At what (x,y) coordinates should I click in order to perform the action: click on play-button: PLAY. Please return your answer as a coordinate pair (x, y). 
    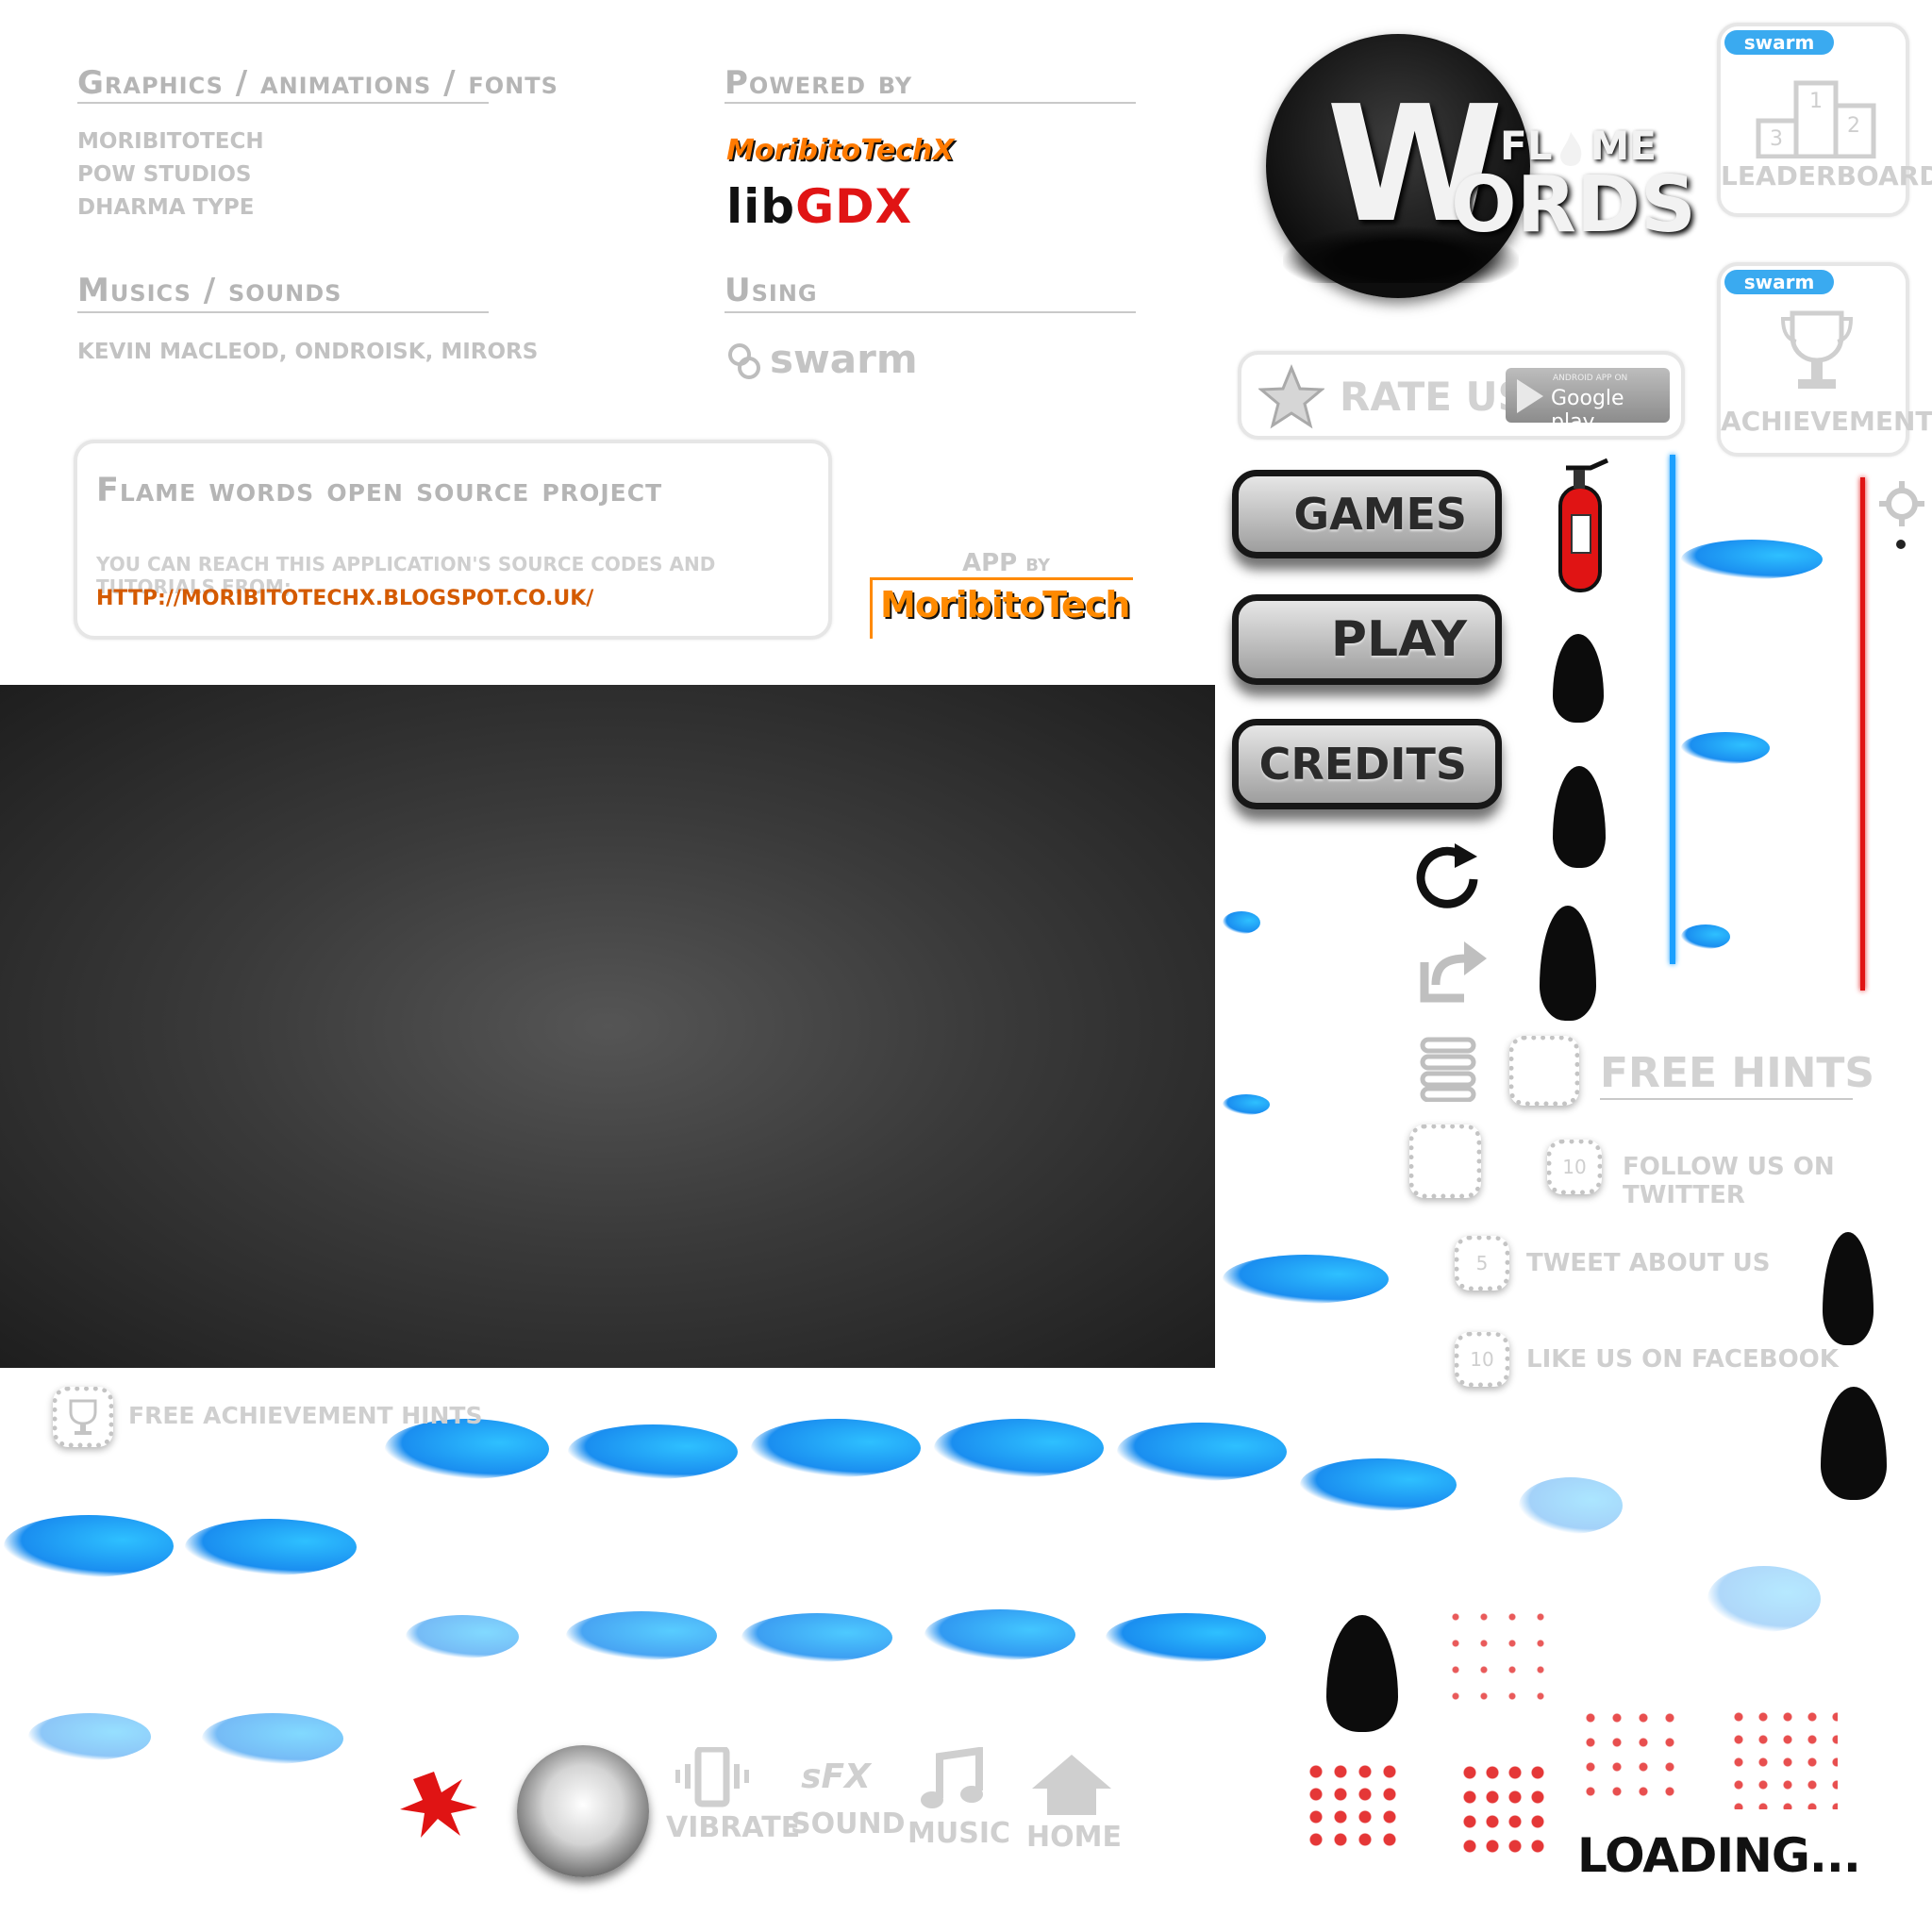
    Looking at the image, I should click on (1367, 639).